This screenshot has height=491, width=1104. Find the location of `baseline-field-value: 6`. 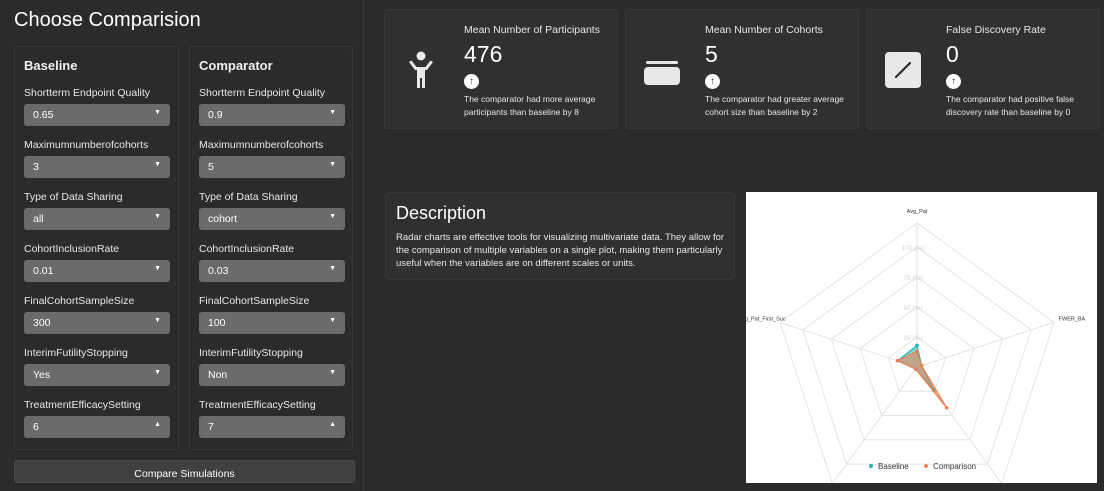

baseline-field-value: 6 is located at coordinates (36, 427).